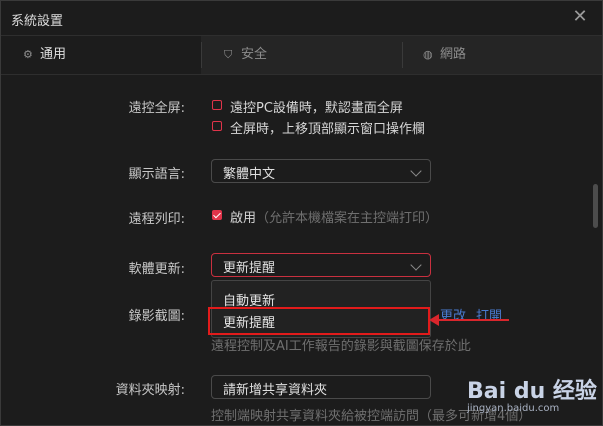 This screenshot has height=426, width=603. What do you see at coordinates (513, 408) in the screenshot?
I see `watermark-url: jingyan.baidu.com` at bounding box center [513, 408].